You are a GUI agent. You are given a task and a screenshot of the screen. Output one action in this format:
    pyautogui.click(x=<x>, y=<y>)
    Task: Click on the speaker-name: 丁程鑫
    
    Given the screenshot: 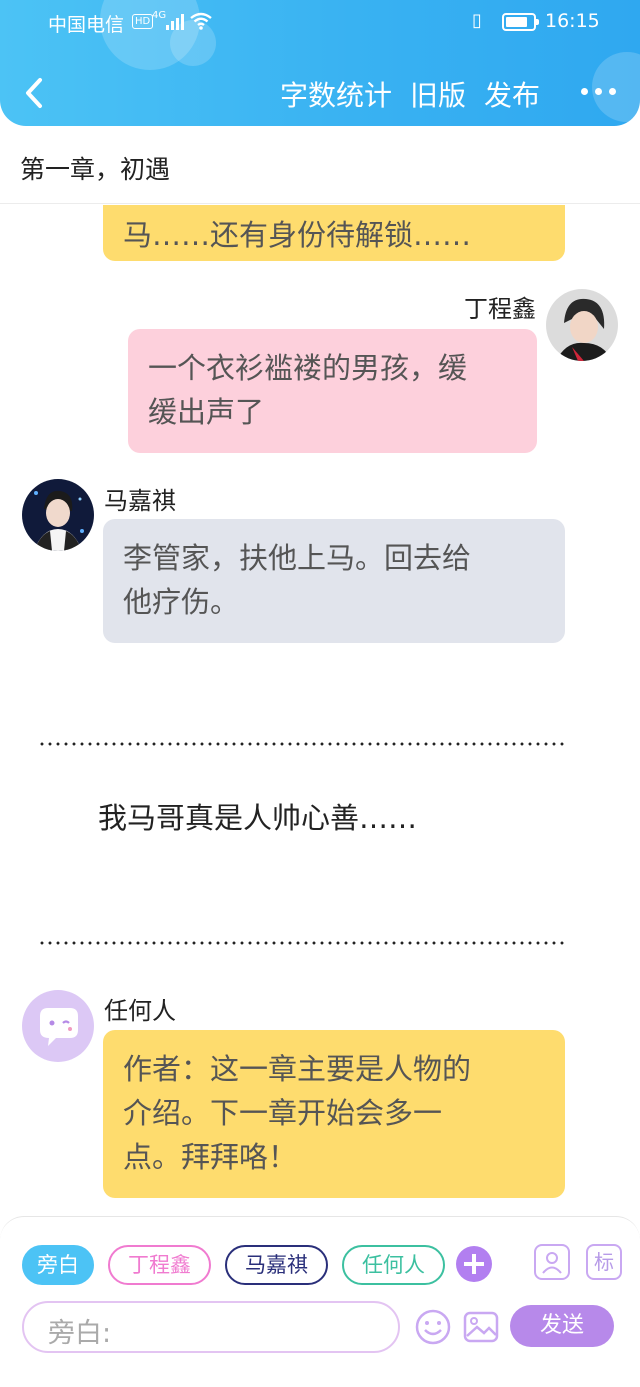 What is the action you would take?
    pyautogui.click(x=500, y=309)
    